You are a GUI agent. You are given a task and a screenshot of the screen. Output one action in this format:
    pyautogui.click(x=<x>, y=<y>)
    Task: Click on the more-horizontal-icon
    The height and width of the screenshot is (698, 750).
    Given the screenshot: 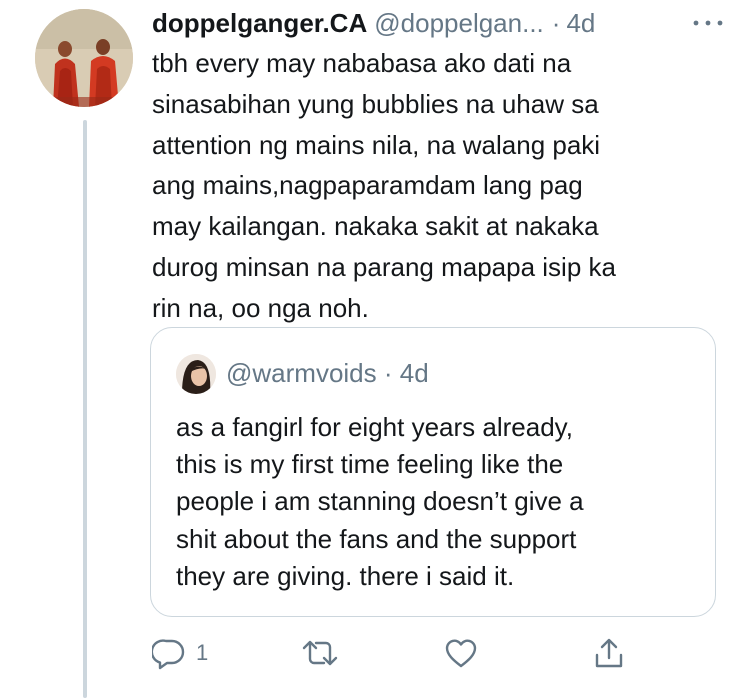 What is the action you would take?
    pyautogui.click(x=708, y=23)
    